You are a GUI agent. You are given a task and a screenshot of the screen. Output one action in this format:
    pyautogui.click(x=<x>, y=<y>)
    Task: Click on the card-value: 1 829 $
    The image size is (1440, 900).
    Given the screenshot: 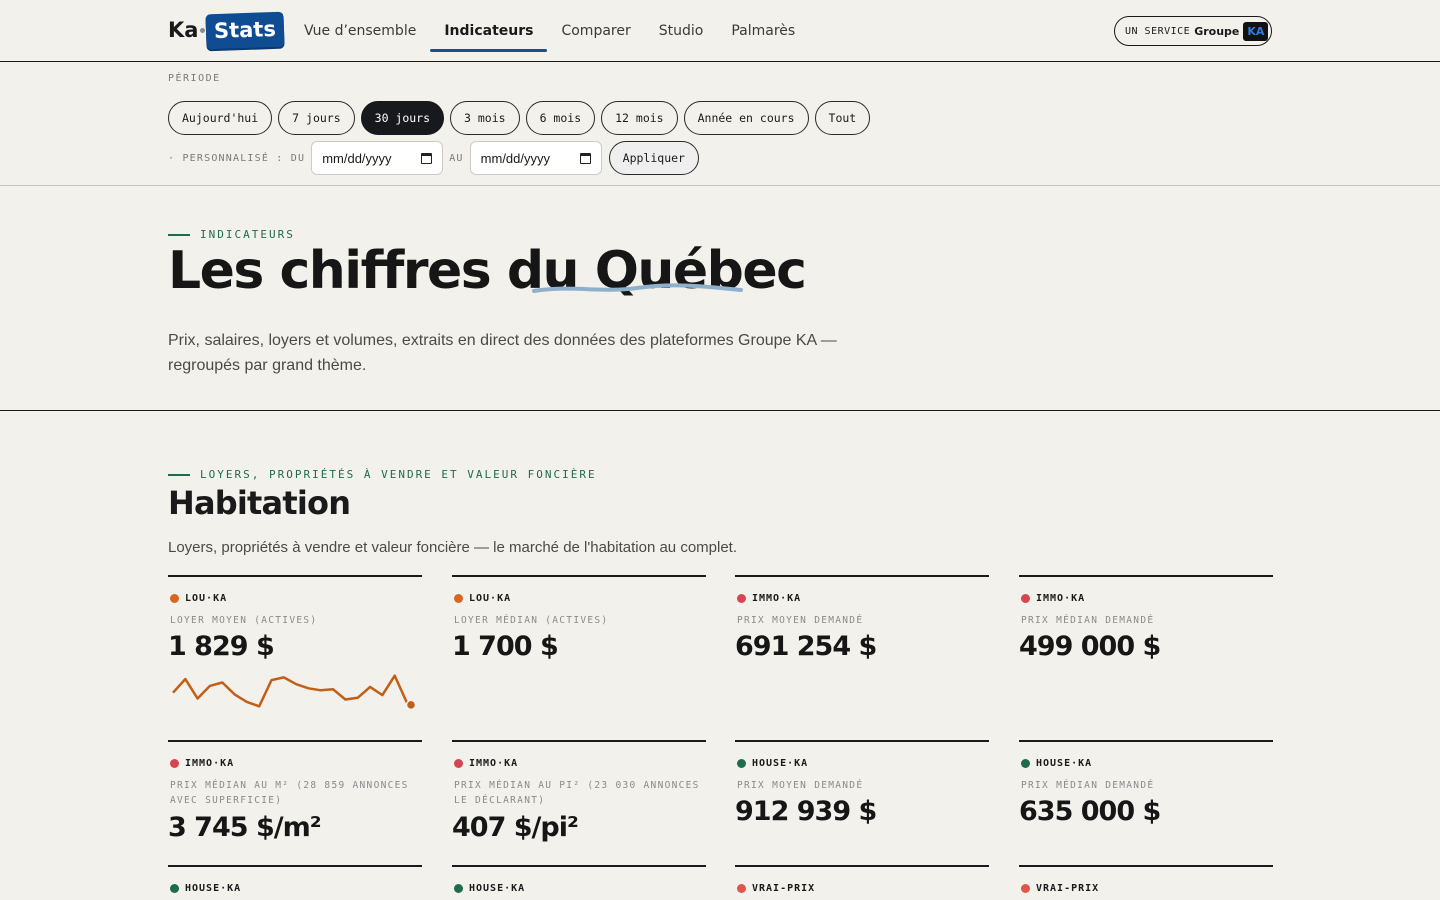 What is the action you would take?
    pyautogui.click(x=221, y=646)
    